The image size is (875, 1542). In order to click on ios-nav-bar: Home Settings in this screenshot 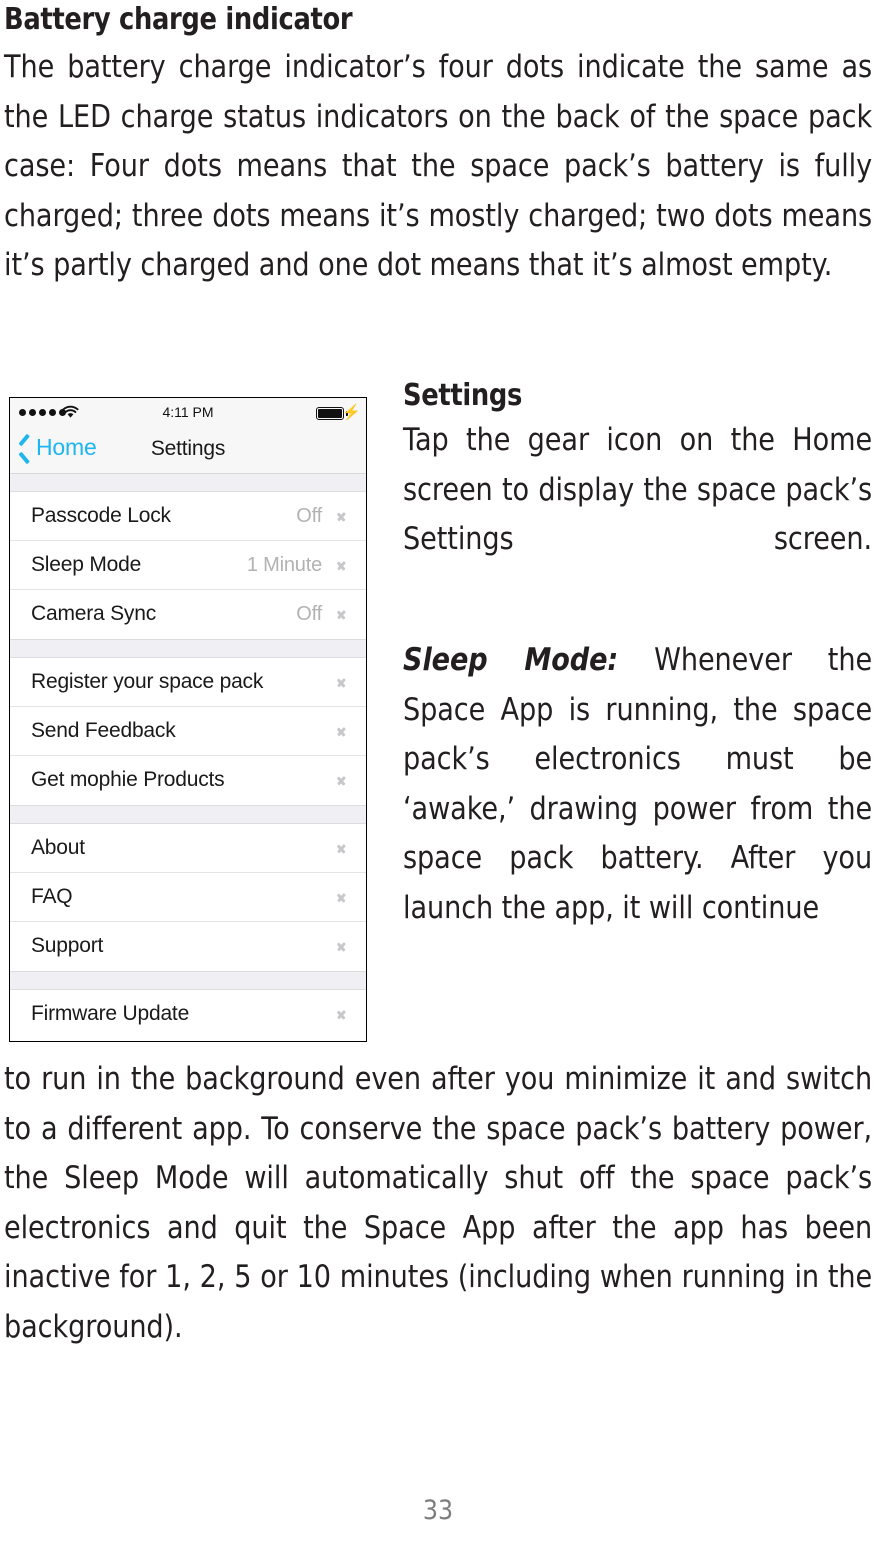, I will do `click(188, 450)`.